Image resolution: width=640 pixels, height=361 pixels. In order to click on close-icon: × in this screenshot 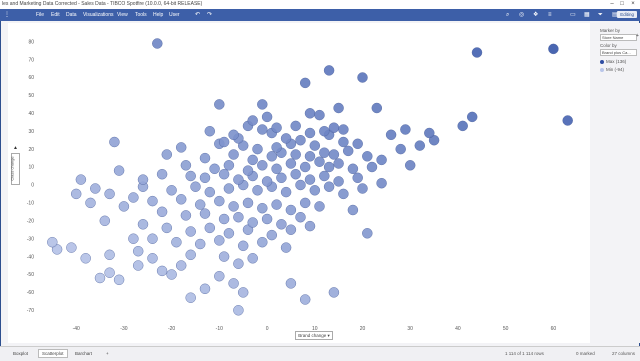, I will do `click(633, 4)`.